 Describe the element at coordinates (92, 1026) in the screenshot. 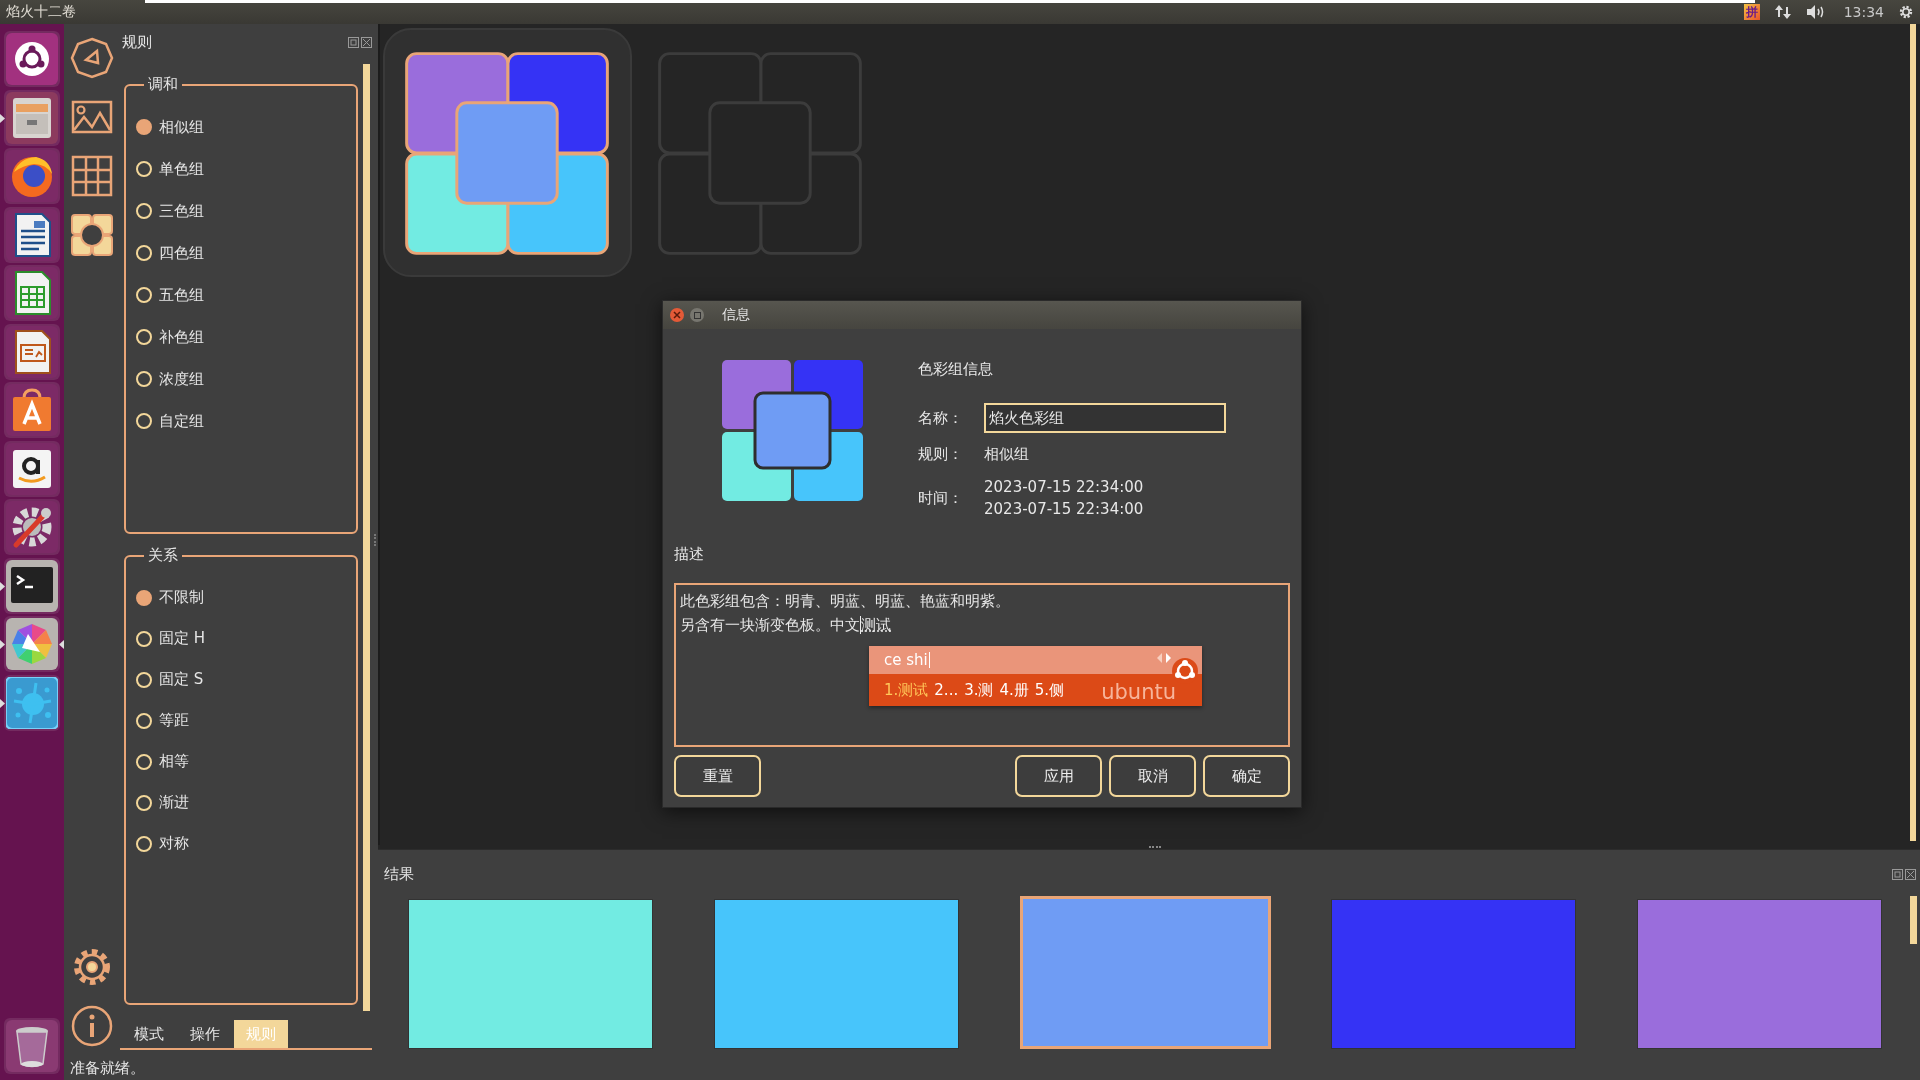

I see `info-icon` at that location.